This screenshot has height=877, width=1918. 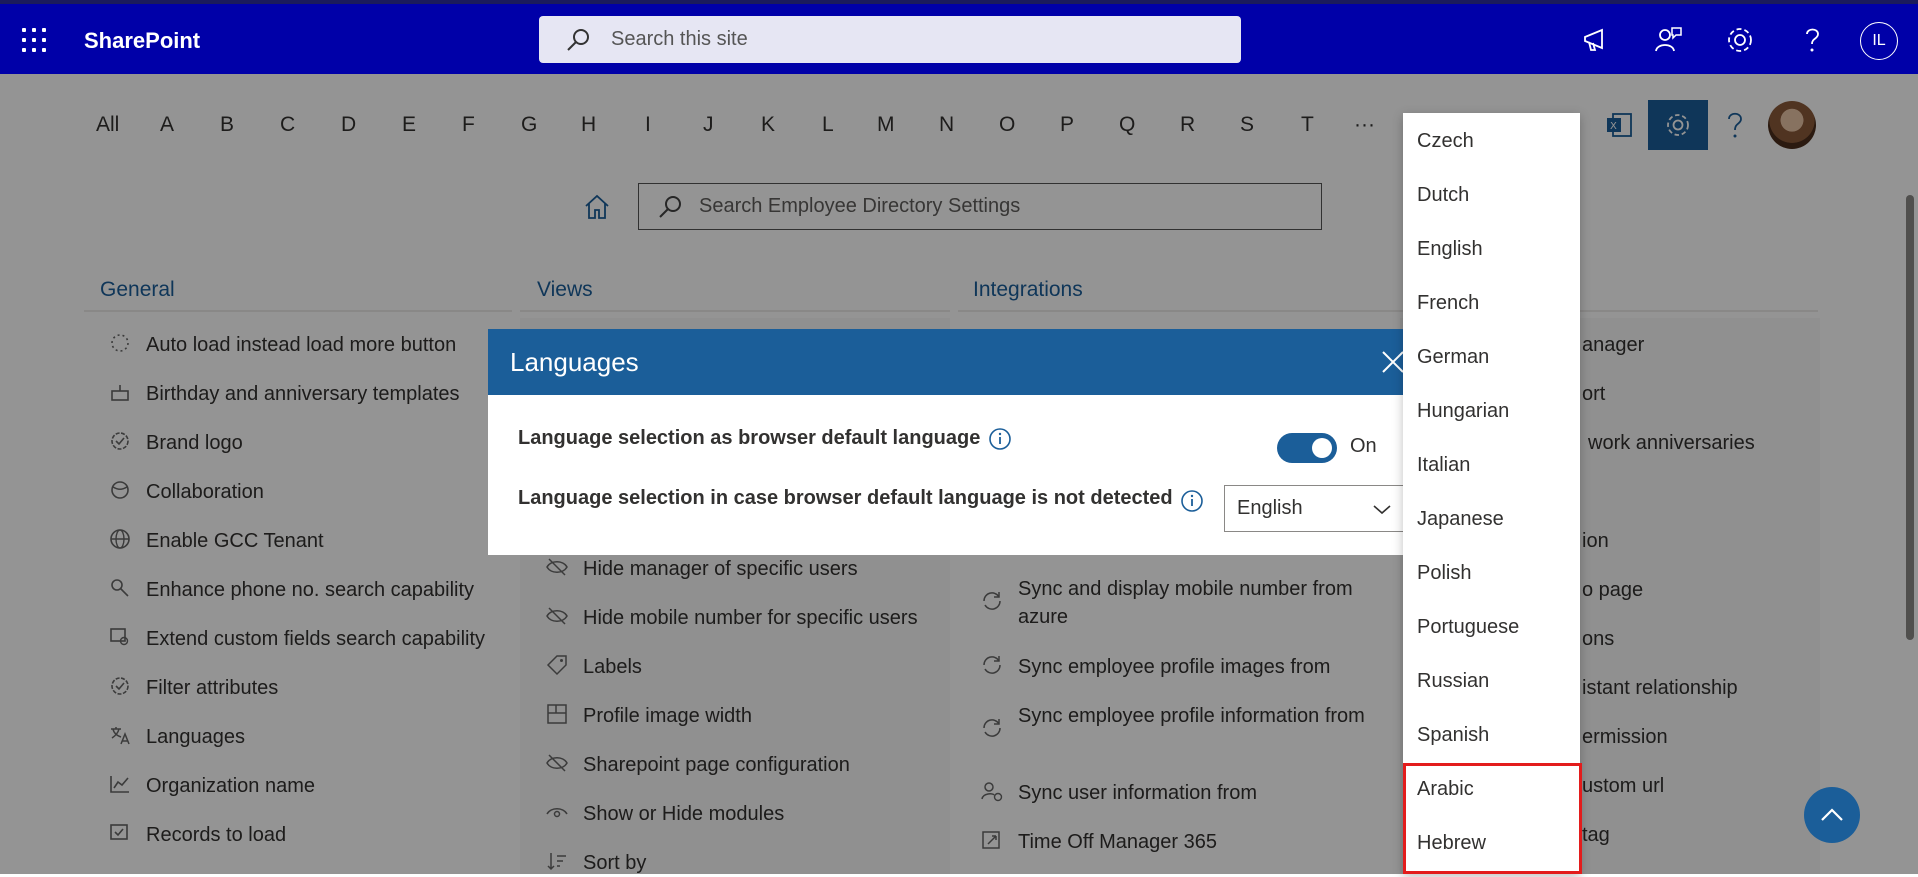 I want to click on language-option: Polish, so click(x=1444, y=573).